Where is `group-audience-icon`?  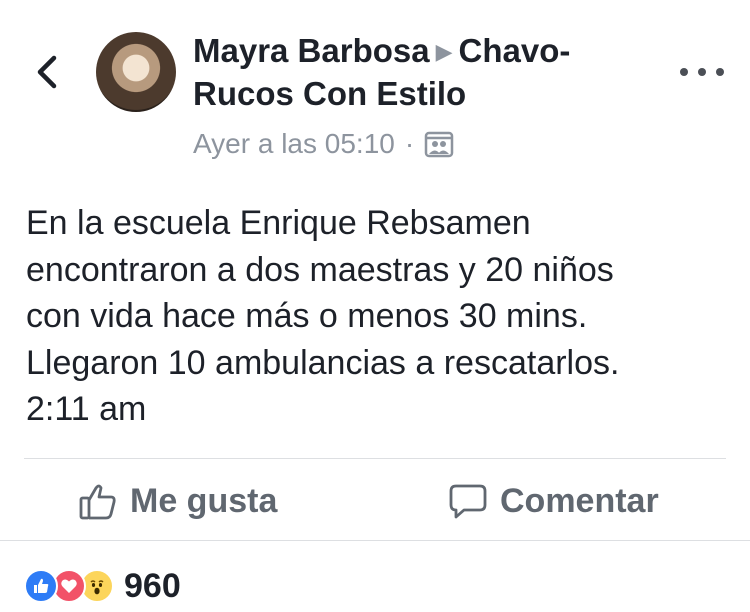 group-audience-icon is located at coordinates (439, 144).